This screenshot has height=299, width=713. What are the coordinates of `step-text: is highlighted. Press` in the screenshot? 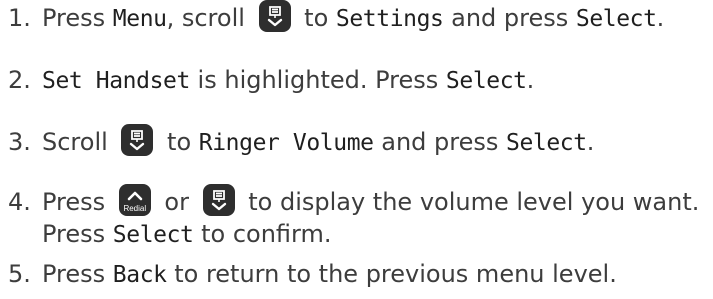 It's located at (317, 80).